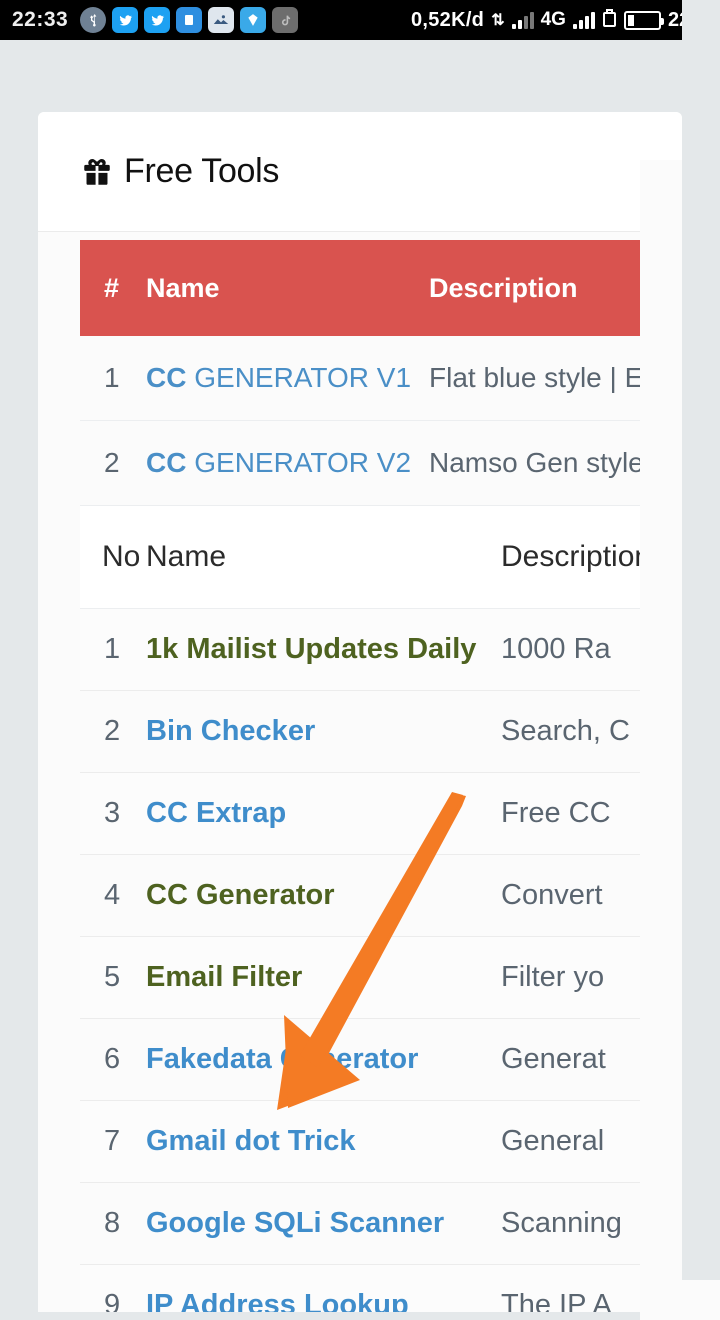 The image size is (720, 1320). Describe the element at coordinates (202, 171) in the screenshot. I see `page-title: Free Tools` at that location.